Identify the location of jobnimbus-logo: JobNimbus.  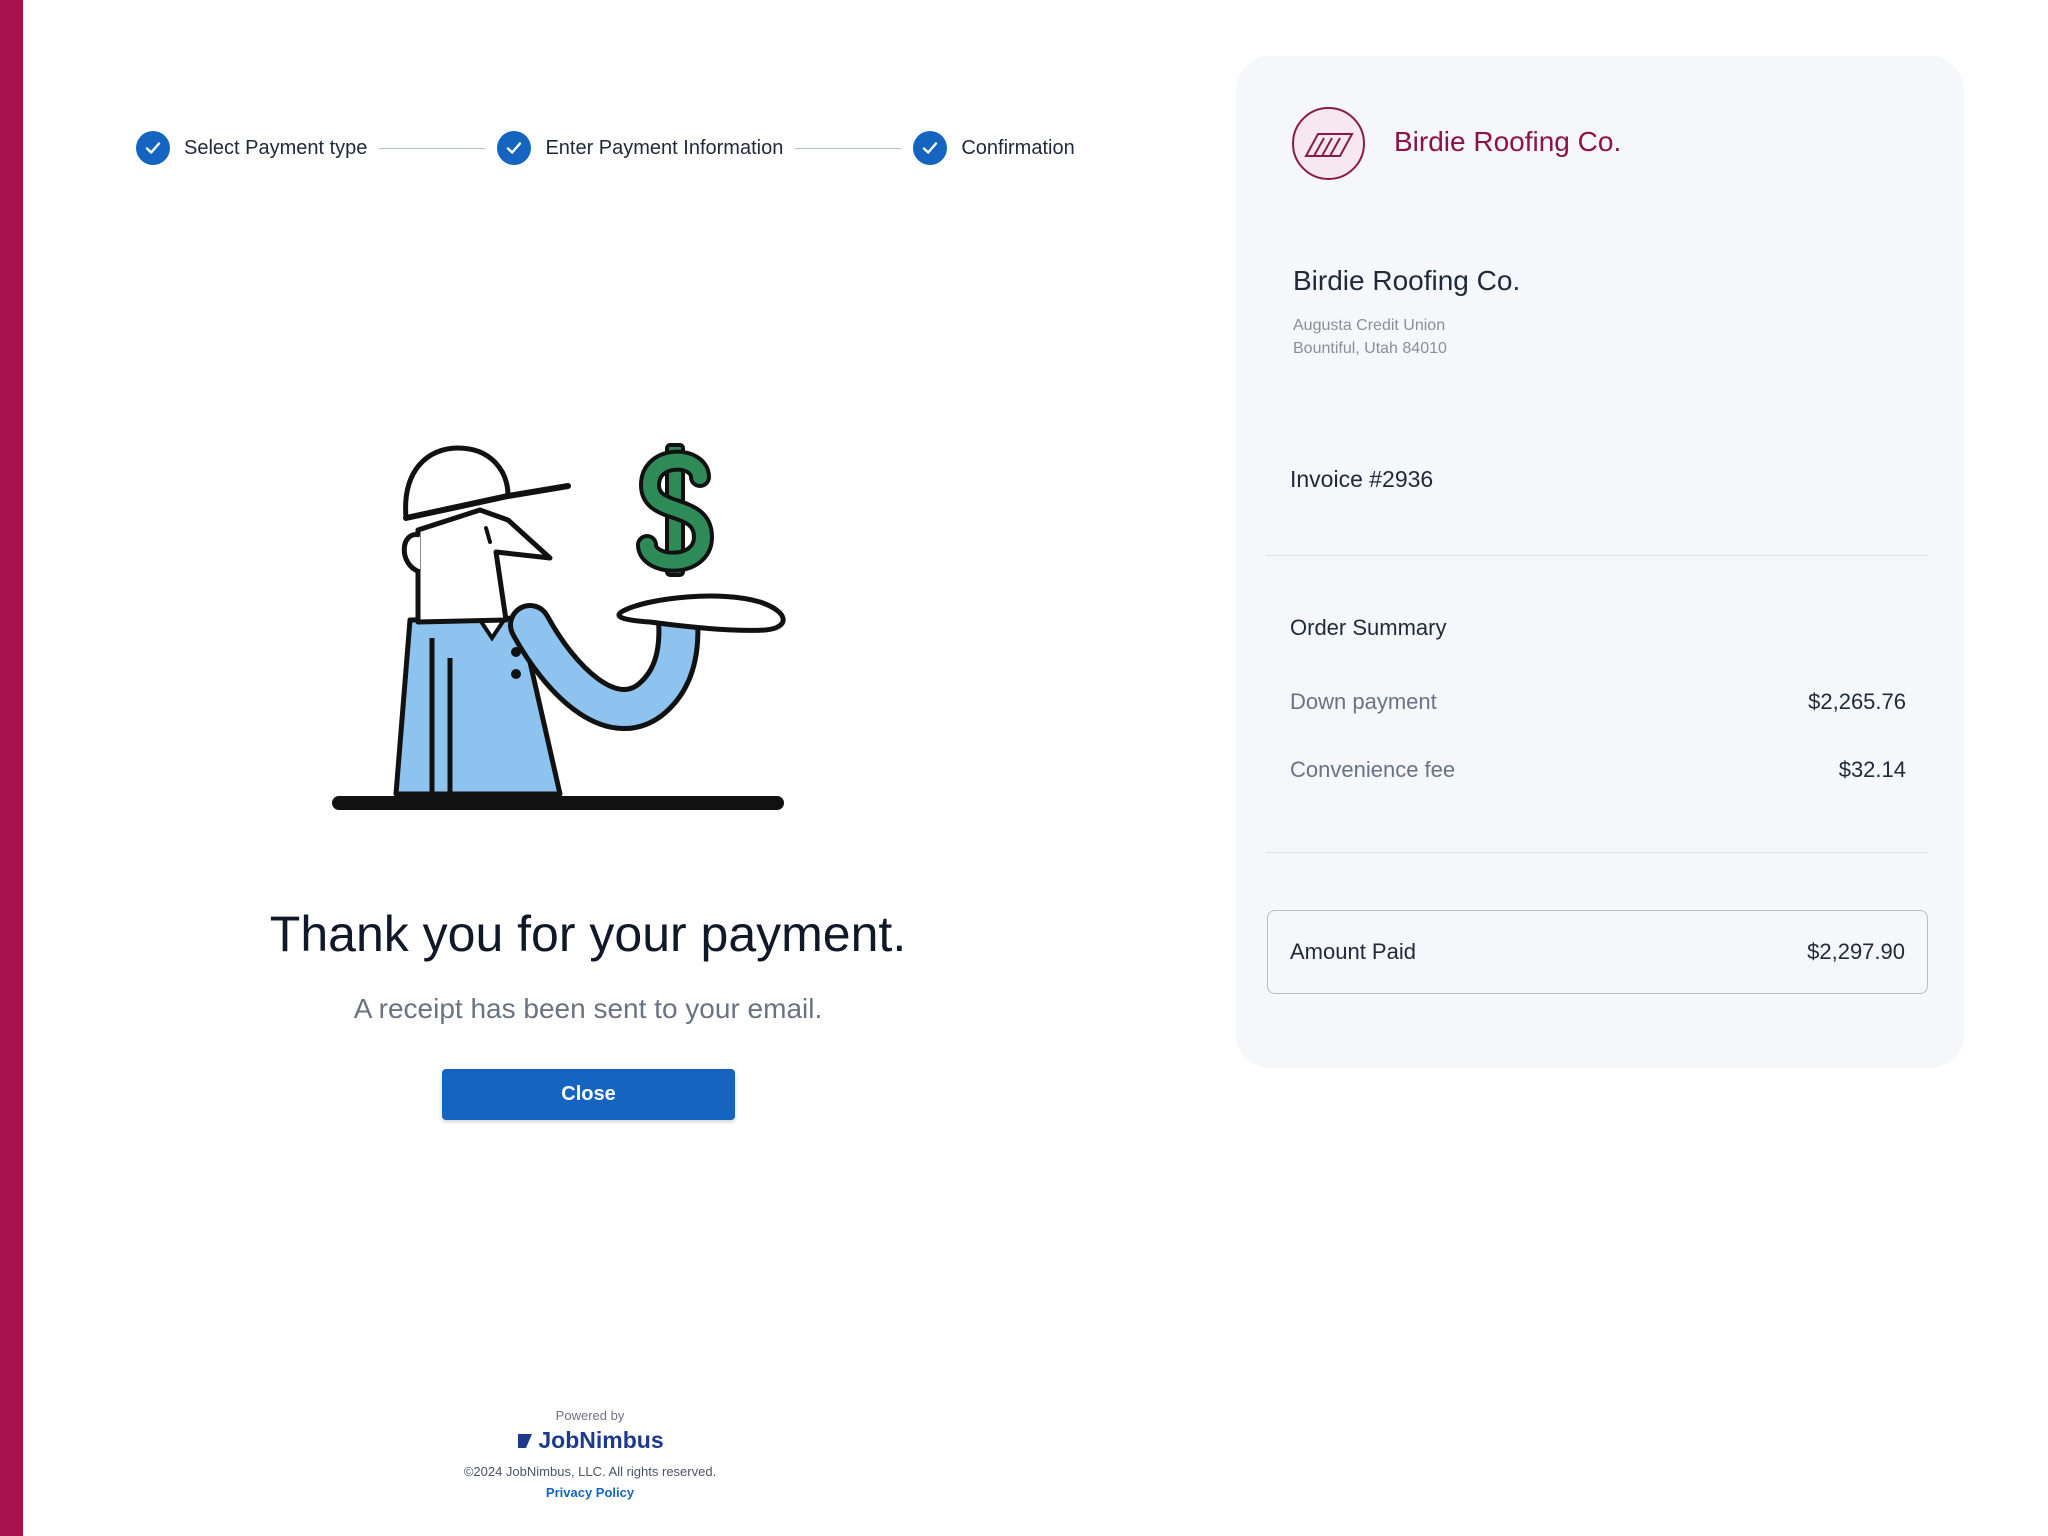
(590, 1440).